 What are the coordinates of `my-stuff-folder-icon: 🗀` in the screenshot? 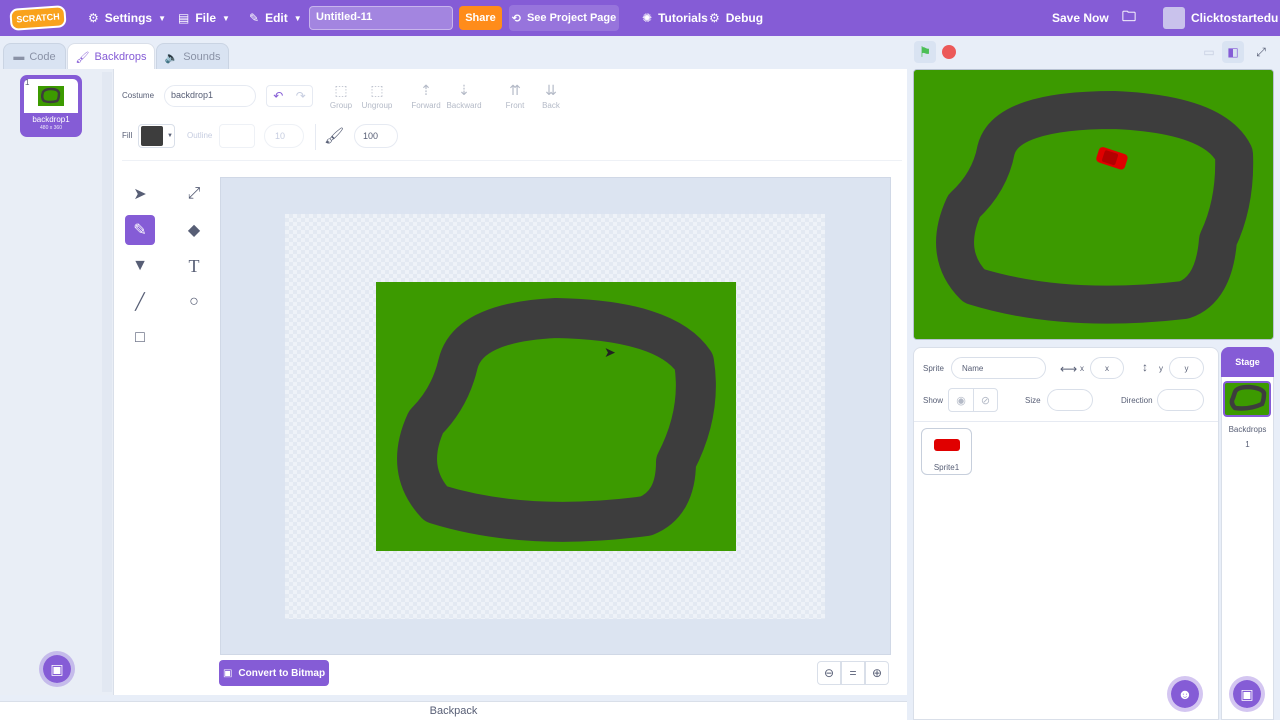 It's located at (1129, 18).